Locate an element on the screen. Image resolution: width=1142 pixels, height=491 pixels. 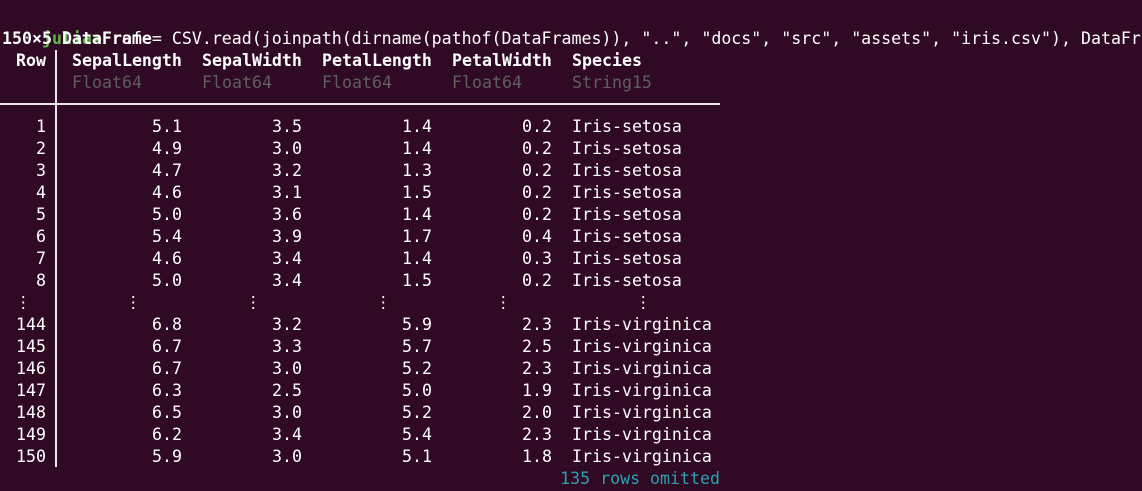
cell-row: 144 is located at coordinates (31, 324).